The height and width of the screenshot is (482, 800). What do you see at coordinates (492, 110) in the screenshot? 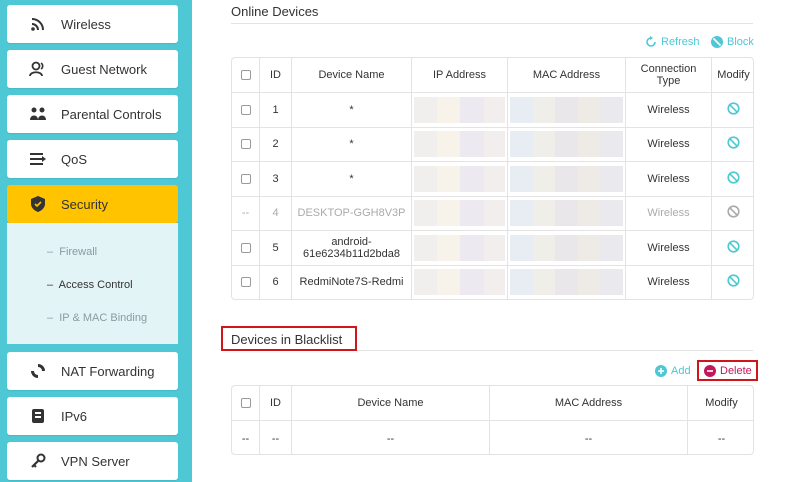
I see `table-row: 1 * Wireless` at bounding box center [492, 110].